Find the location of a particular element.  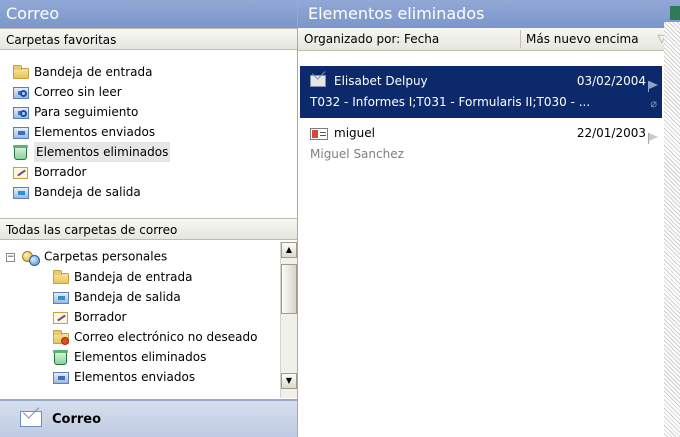

favorite-folder-inbox: Bandeja de entrada is located at coordinates (154, 72).